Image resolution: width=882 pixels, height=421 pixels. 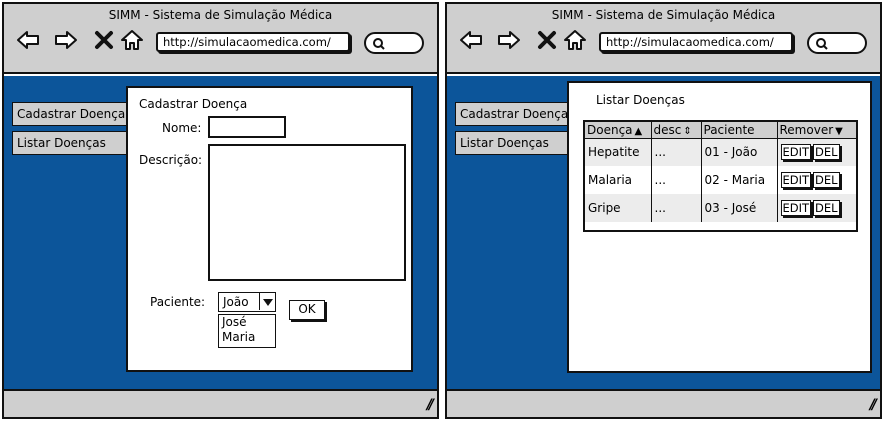 I want to click on panel-title: Listar Doenças, so click(x=640, y=100).